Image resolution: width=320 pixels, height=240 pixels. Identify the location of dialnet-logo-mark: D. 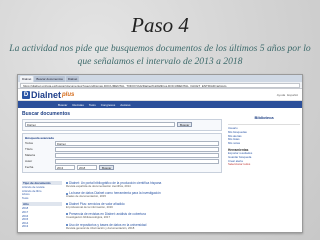
(26, 94).